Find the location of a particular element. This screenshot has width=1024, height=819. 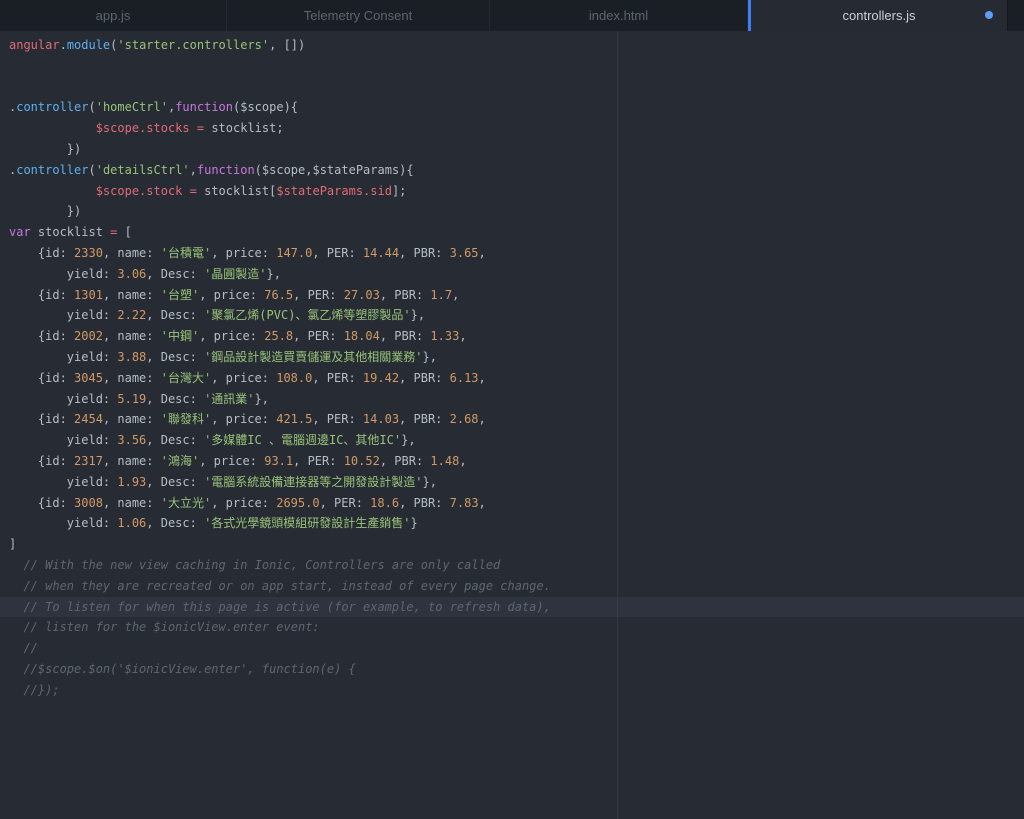

tab-label: index.html is located at coordinates (618, 15).